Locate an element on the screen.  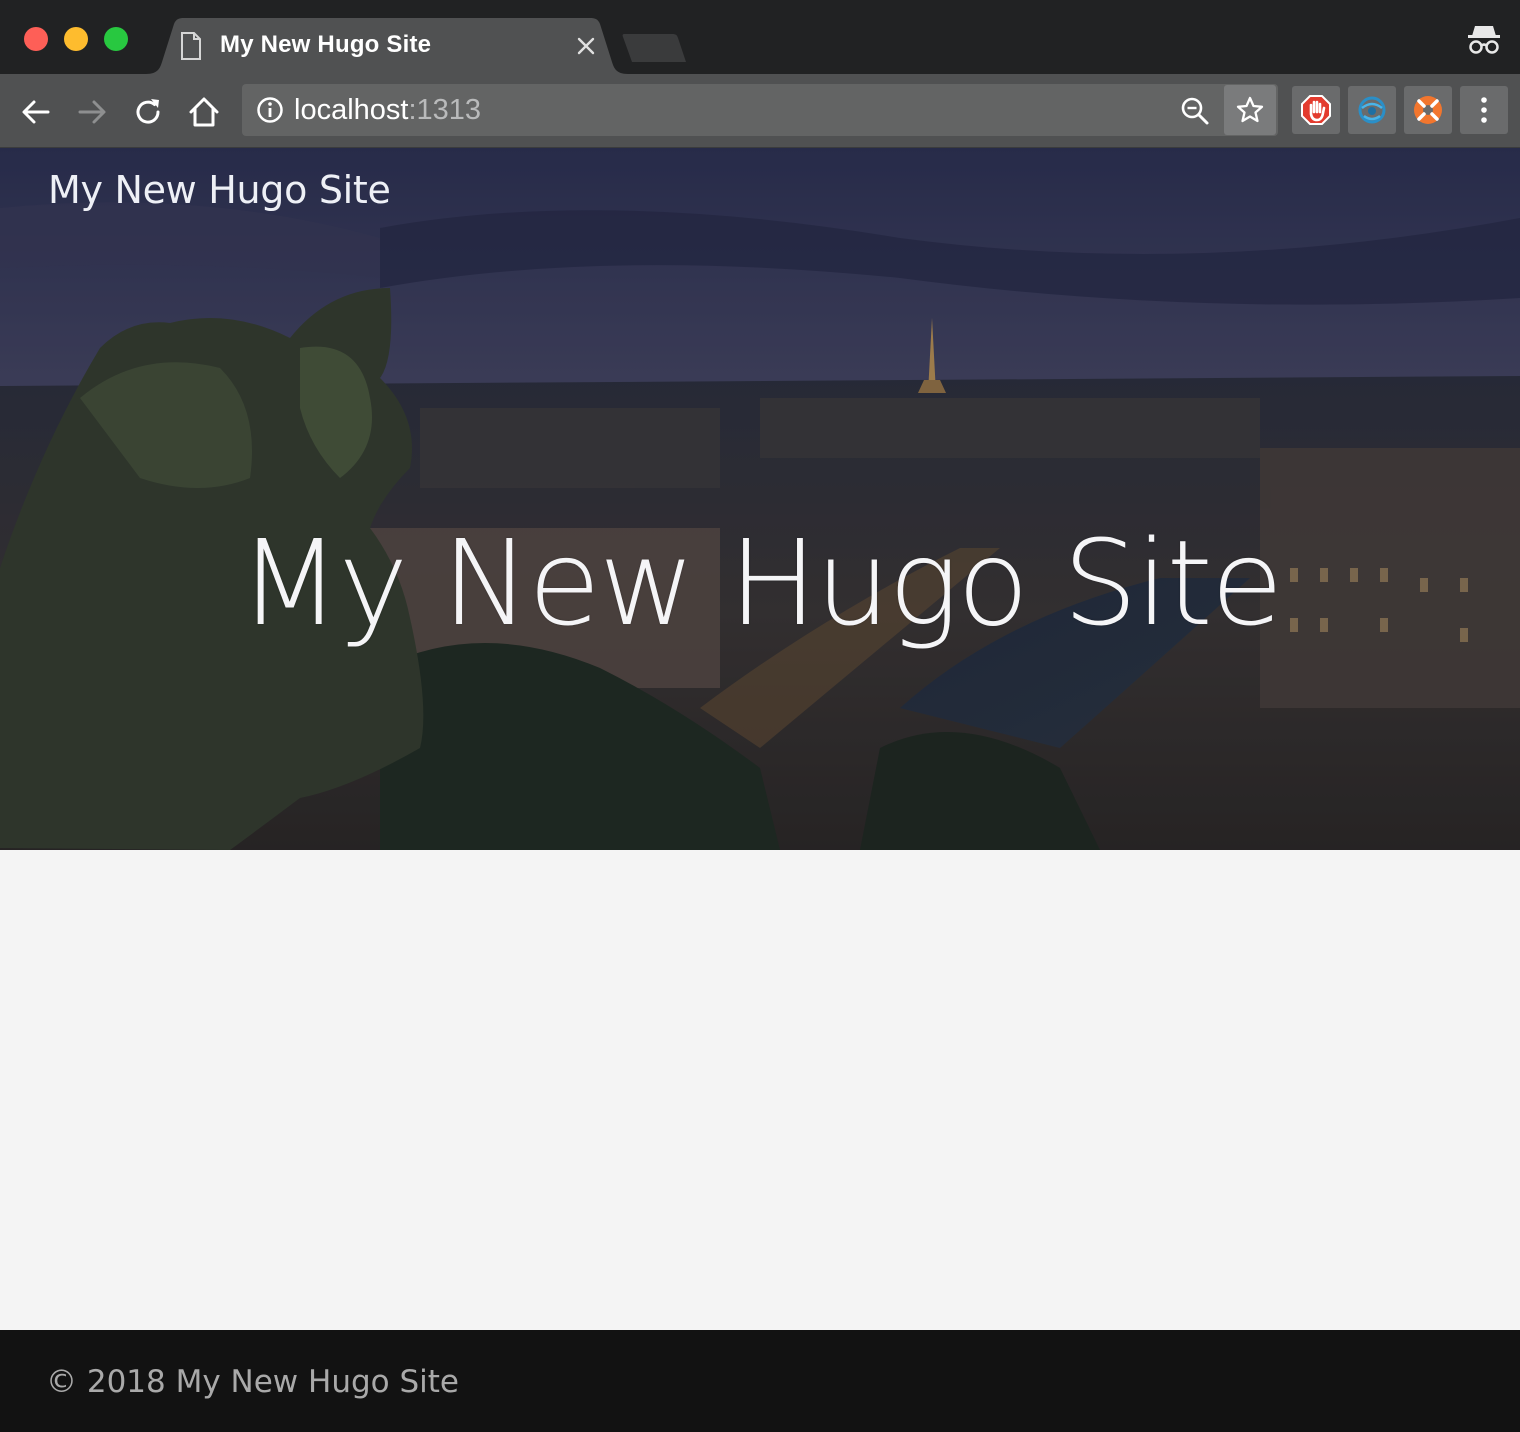
window-close-button is located at coordinates (36, 39).